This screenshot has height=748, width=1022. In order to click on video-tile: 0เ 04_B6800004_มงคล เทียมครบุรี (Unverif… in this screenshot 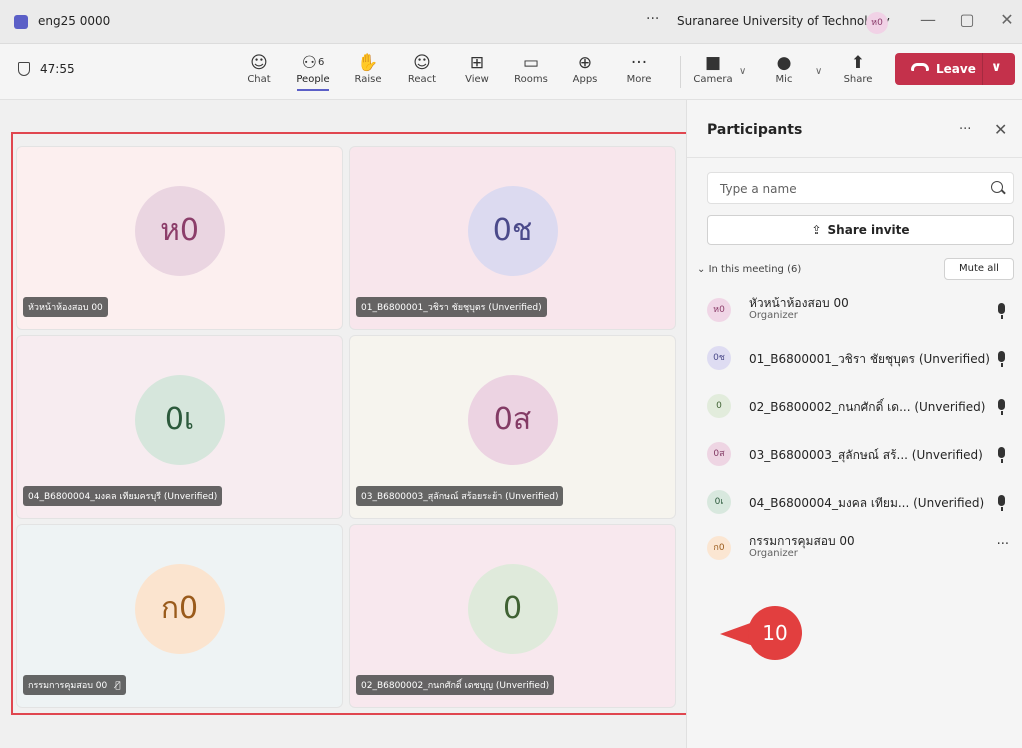, I will do `click(179, 427)`.